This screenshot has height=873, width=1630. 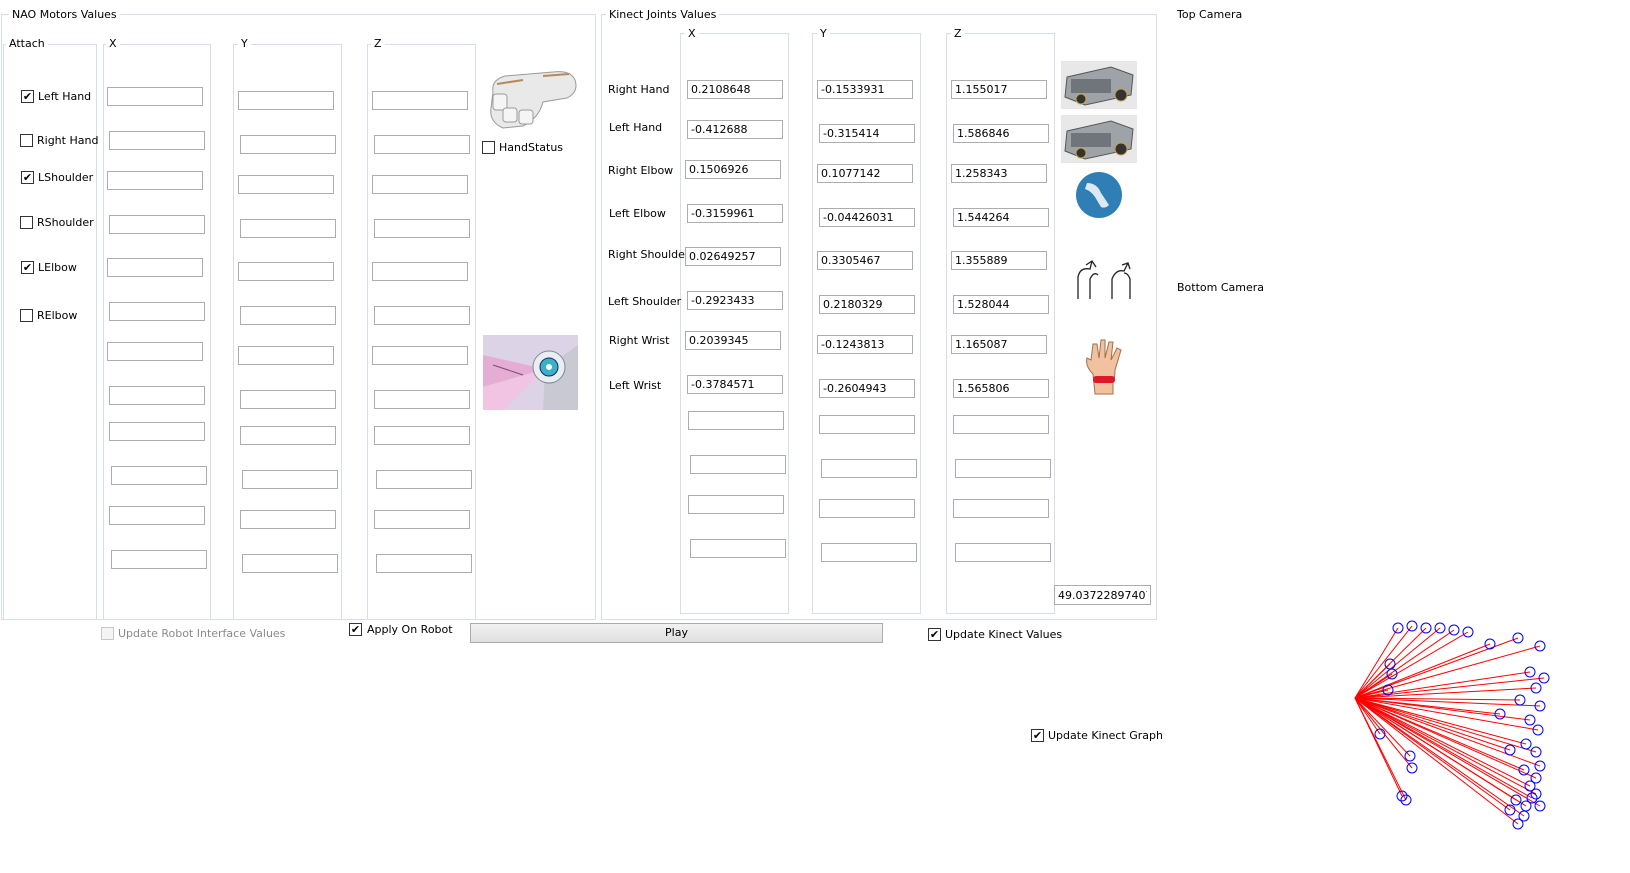 What do you see at coordinates (26, 222) in the screenshot?
I see `attach-rshoulder-checkbox` at bounding box center [26, 222].